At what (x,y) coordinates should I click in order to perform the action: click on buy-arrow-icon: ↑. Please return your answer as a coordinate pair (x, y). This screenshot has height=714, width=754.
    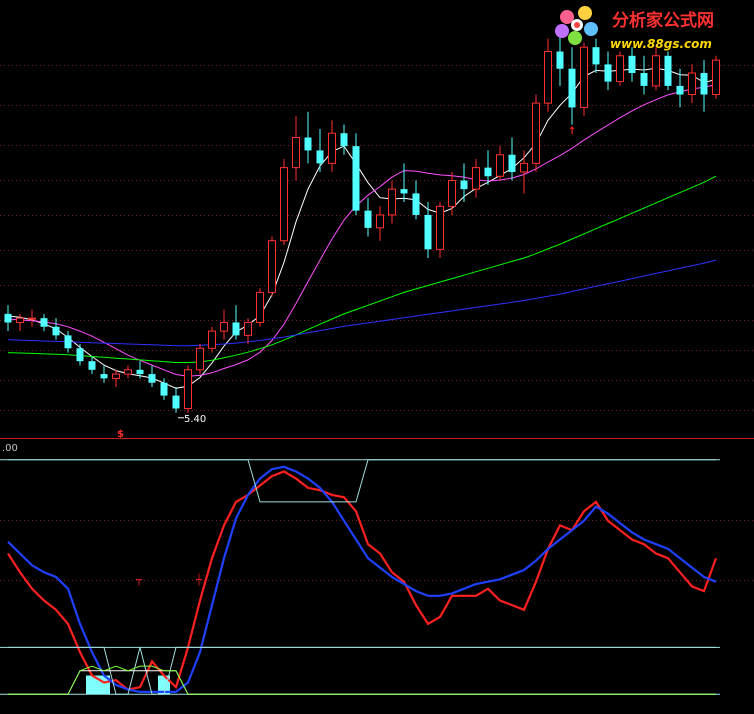
    Looking at the image, I should click on (572, 131).